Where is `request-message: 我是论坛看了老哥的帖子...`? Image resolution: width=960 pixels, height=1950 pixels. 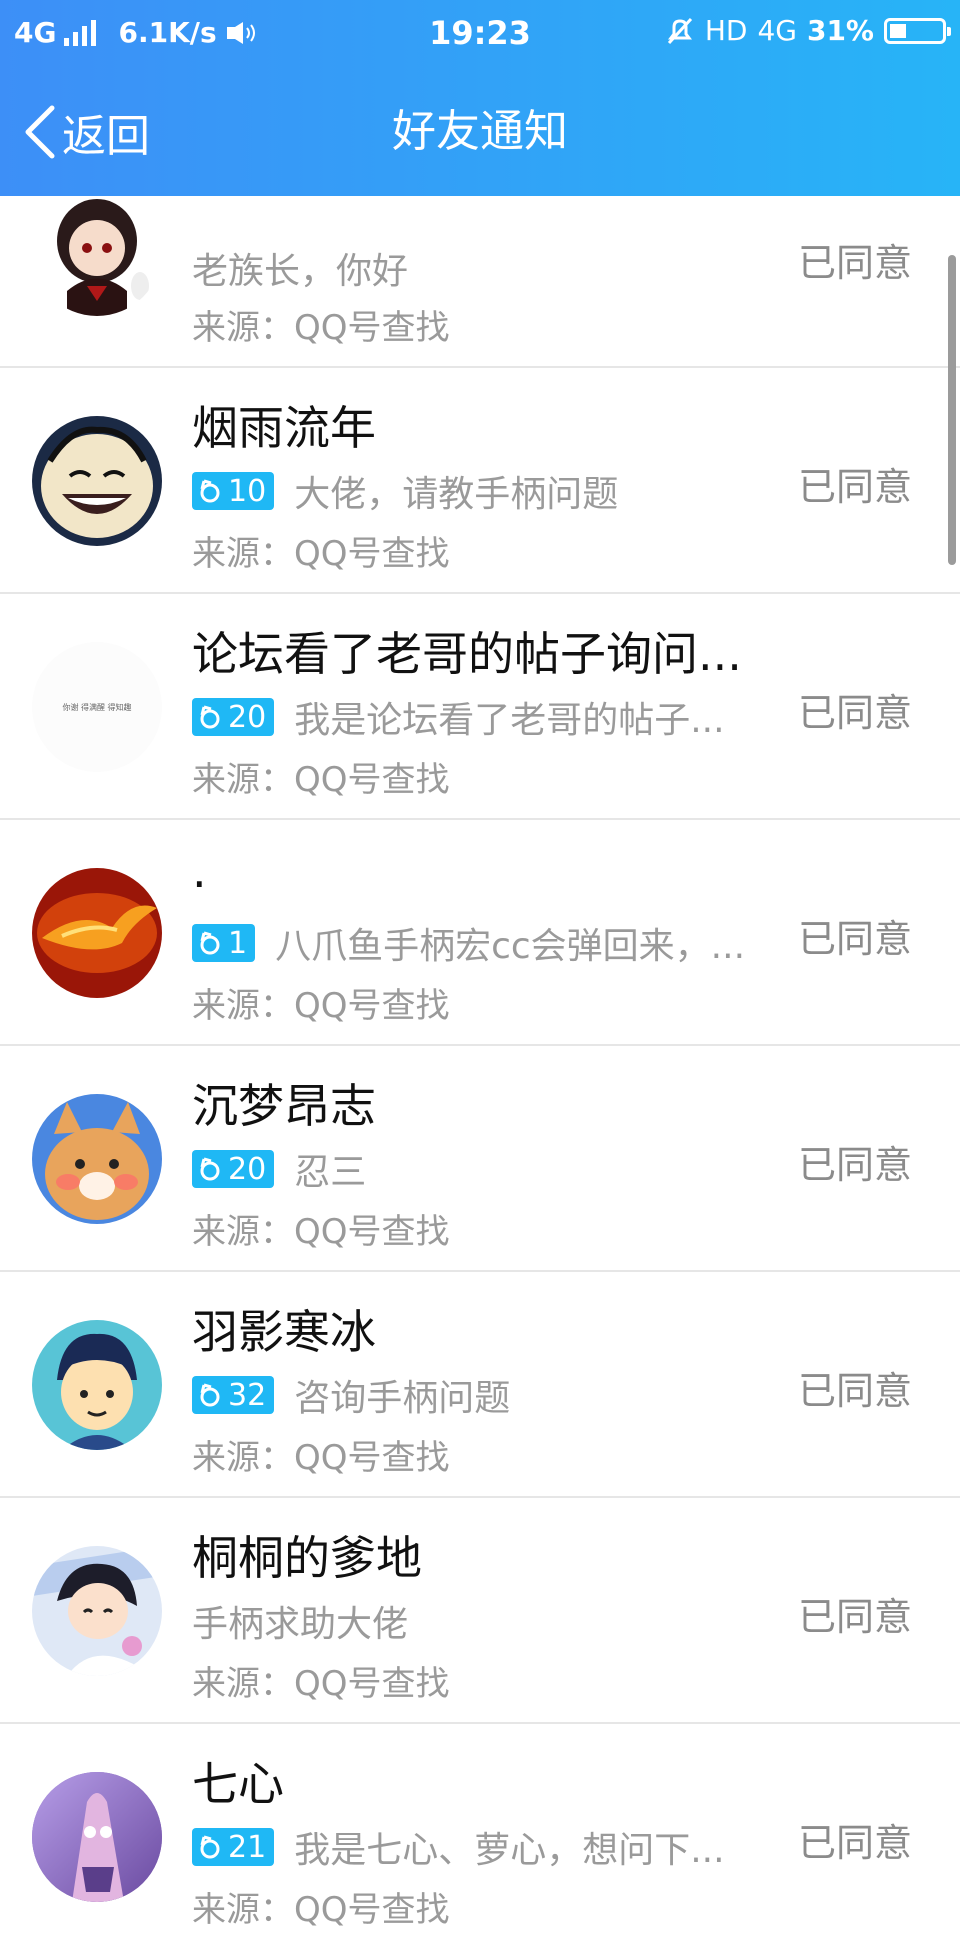 request-message: 我是论坛看了老哥的帖子... is located at coordinates (509, 720).